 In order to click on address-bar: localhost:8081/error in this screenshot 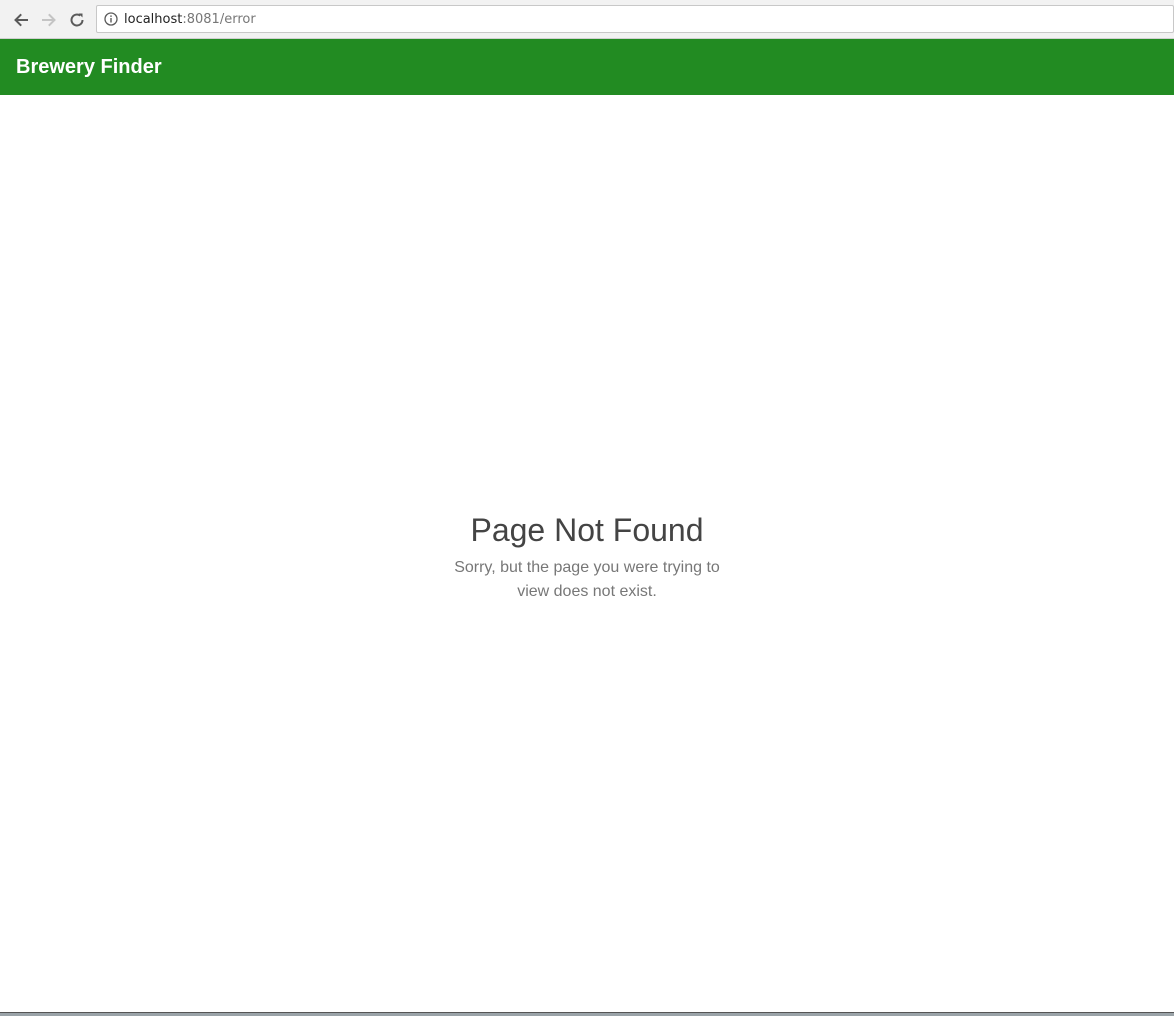, I will do `click(635, 19)`.